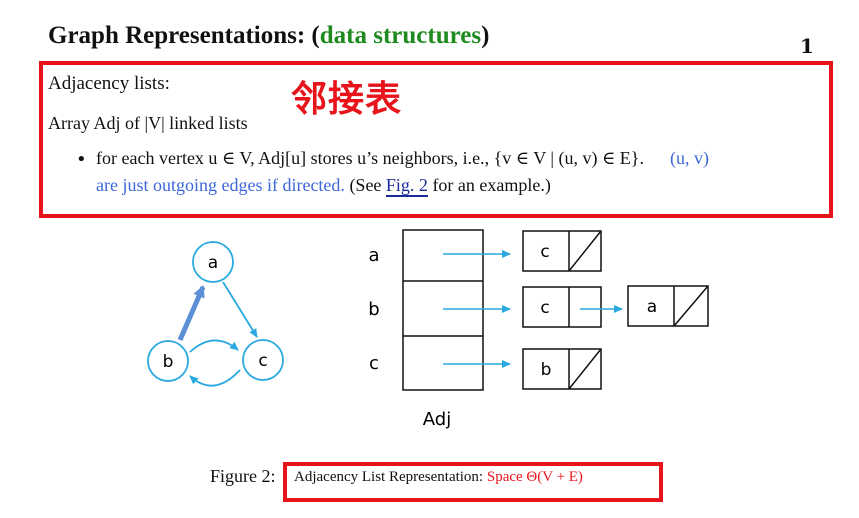 Image resolution: width=859 pixels, height=518 pixels. Describe the element at coordinates (373, 309) in the screenshot. I see `row-label-b: b` at that location.